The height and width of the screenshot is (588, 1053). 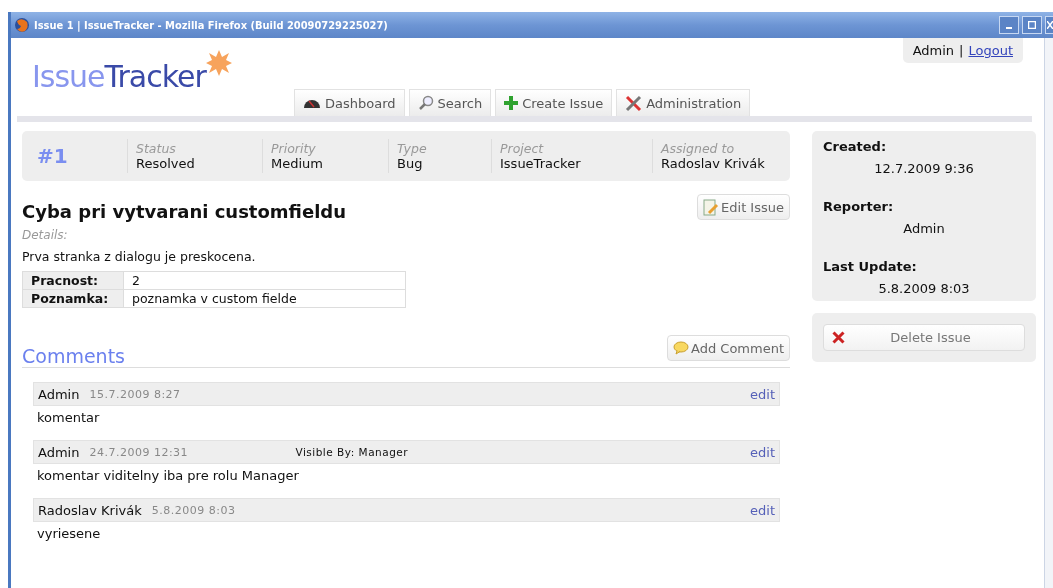 I want to click on maximize-icon, so click(x=1032, y=25).